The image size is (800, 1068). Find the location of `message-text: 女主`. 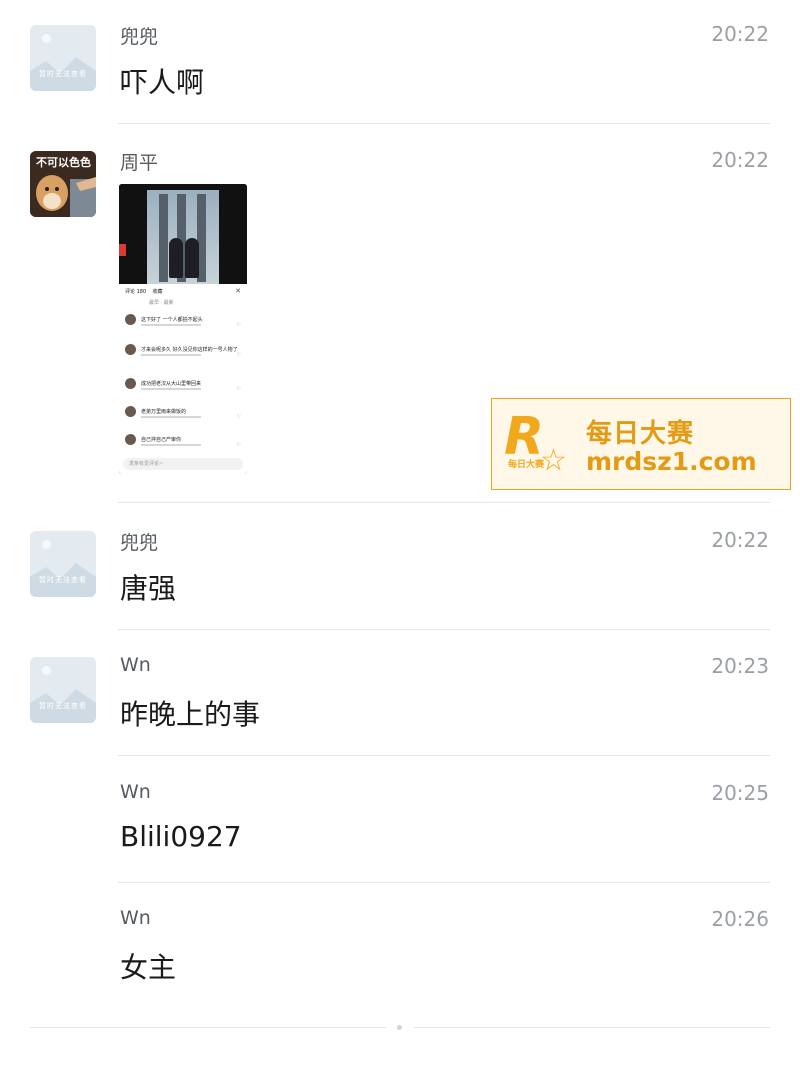

message-text: 女主 is located at coordinates (148, 967).